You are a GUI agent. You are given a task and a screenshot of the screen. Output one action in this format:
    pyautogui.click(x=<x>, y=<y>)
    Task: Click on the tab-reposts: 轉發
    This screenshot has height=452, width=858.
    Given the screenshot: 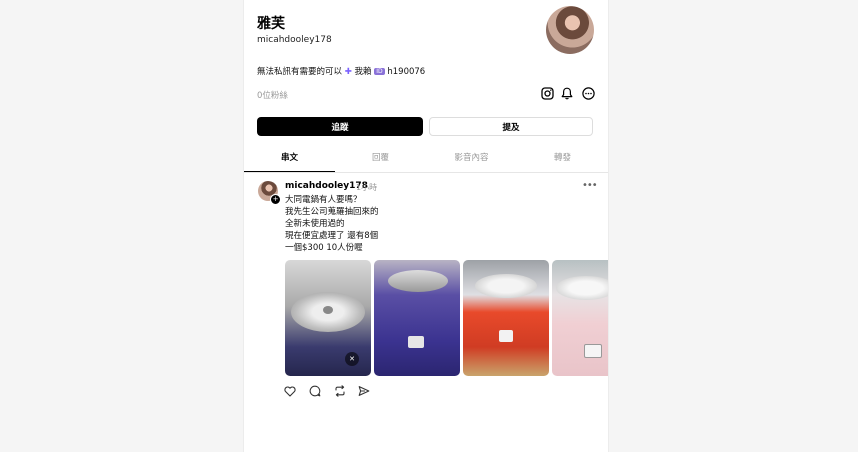 What is the action you would take?
    pyautogui.click(x=562, y=160)
    